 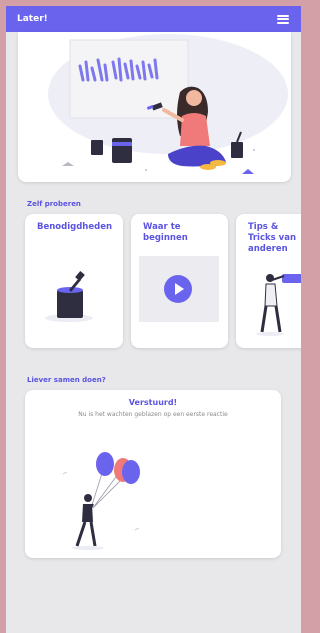 What do you see at coordinates (153, 402) in the screenshot?
I see `confirmation-title: Verstuurd!` at bounding box center [153, 402].